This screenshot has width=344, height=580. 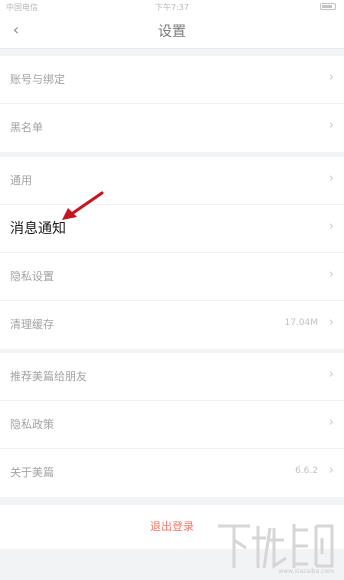 What do you see at coordinates (172, 80) in the screenshot?
I see `settings-item-account-binding: 账号与绑定 ›` at bounding box center [172, 80].